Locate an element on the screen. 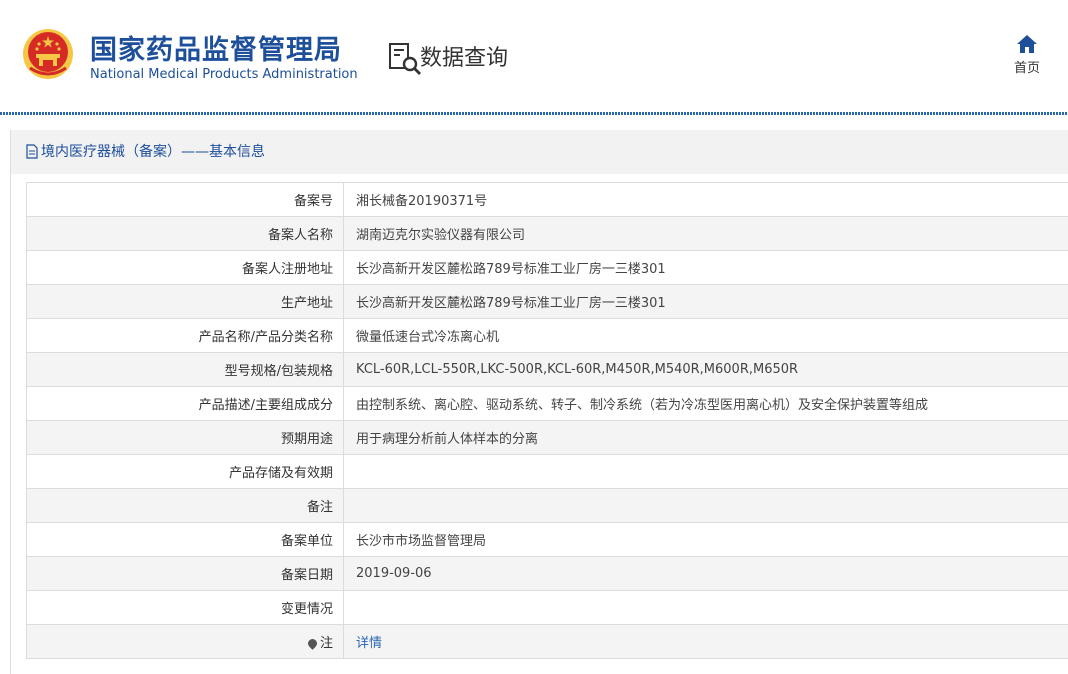  table-row: 预期用途 用于病理分析前人体样本的分离 is located at coordinates (547, 437).